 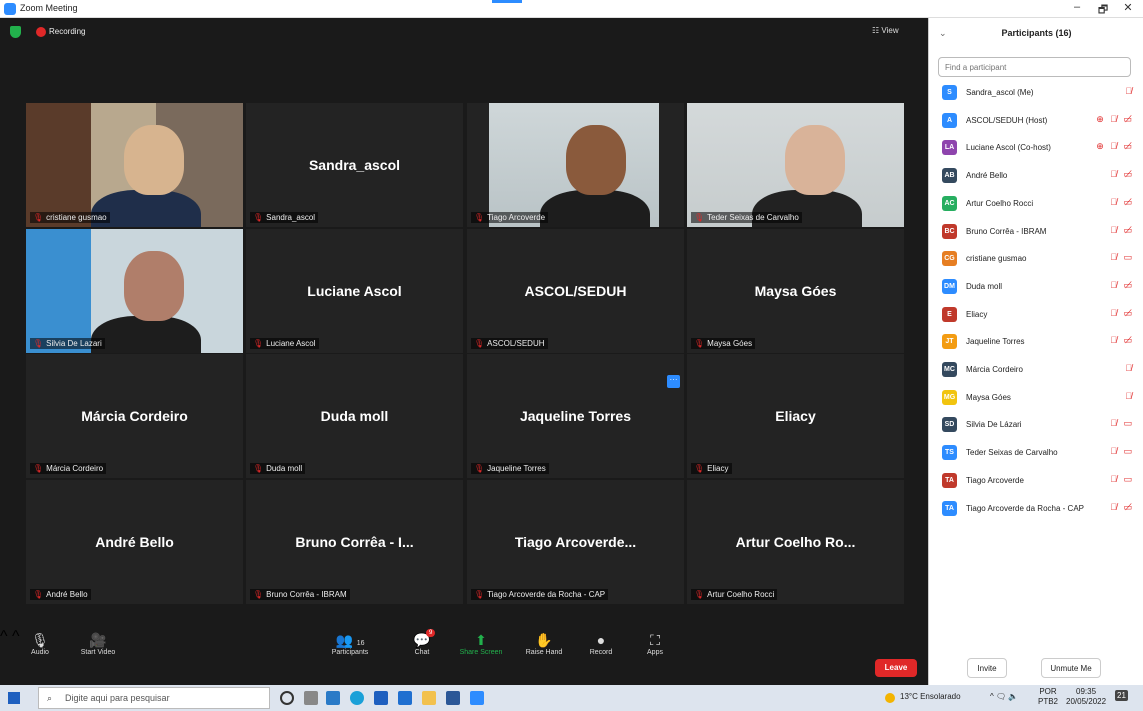 What do you see at coordinates (994, 425) in the screenshot?
I see `participant-name: Silvia De Lázari` at bounding box center [994, 425].